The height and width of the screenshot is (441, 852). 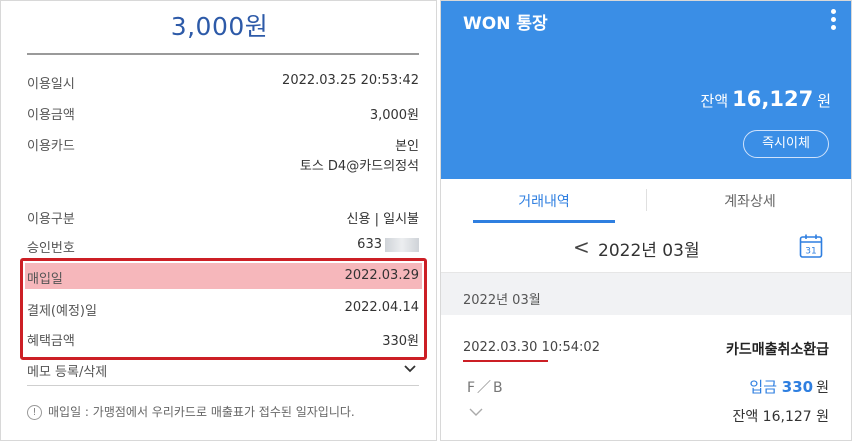 I want to click on row-label: 이용일시, so click(x=51, y=84).